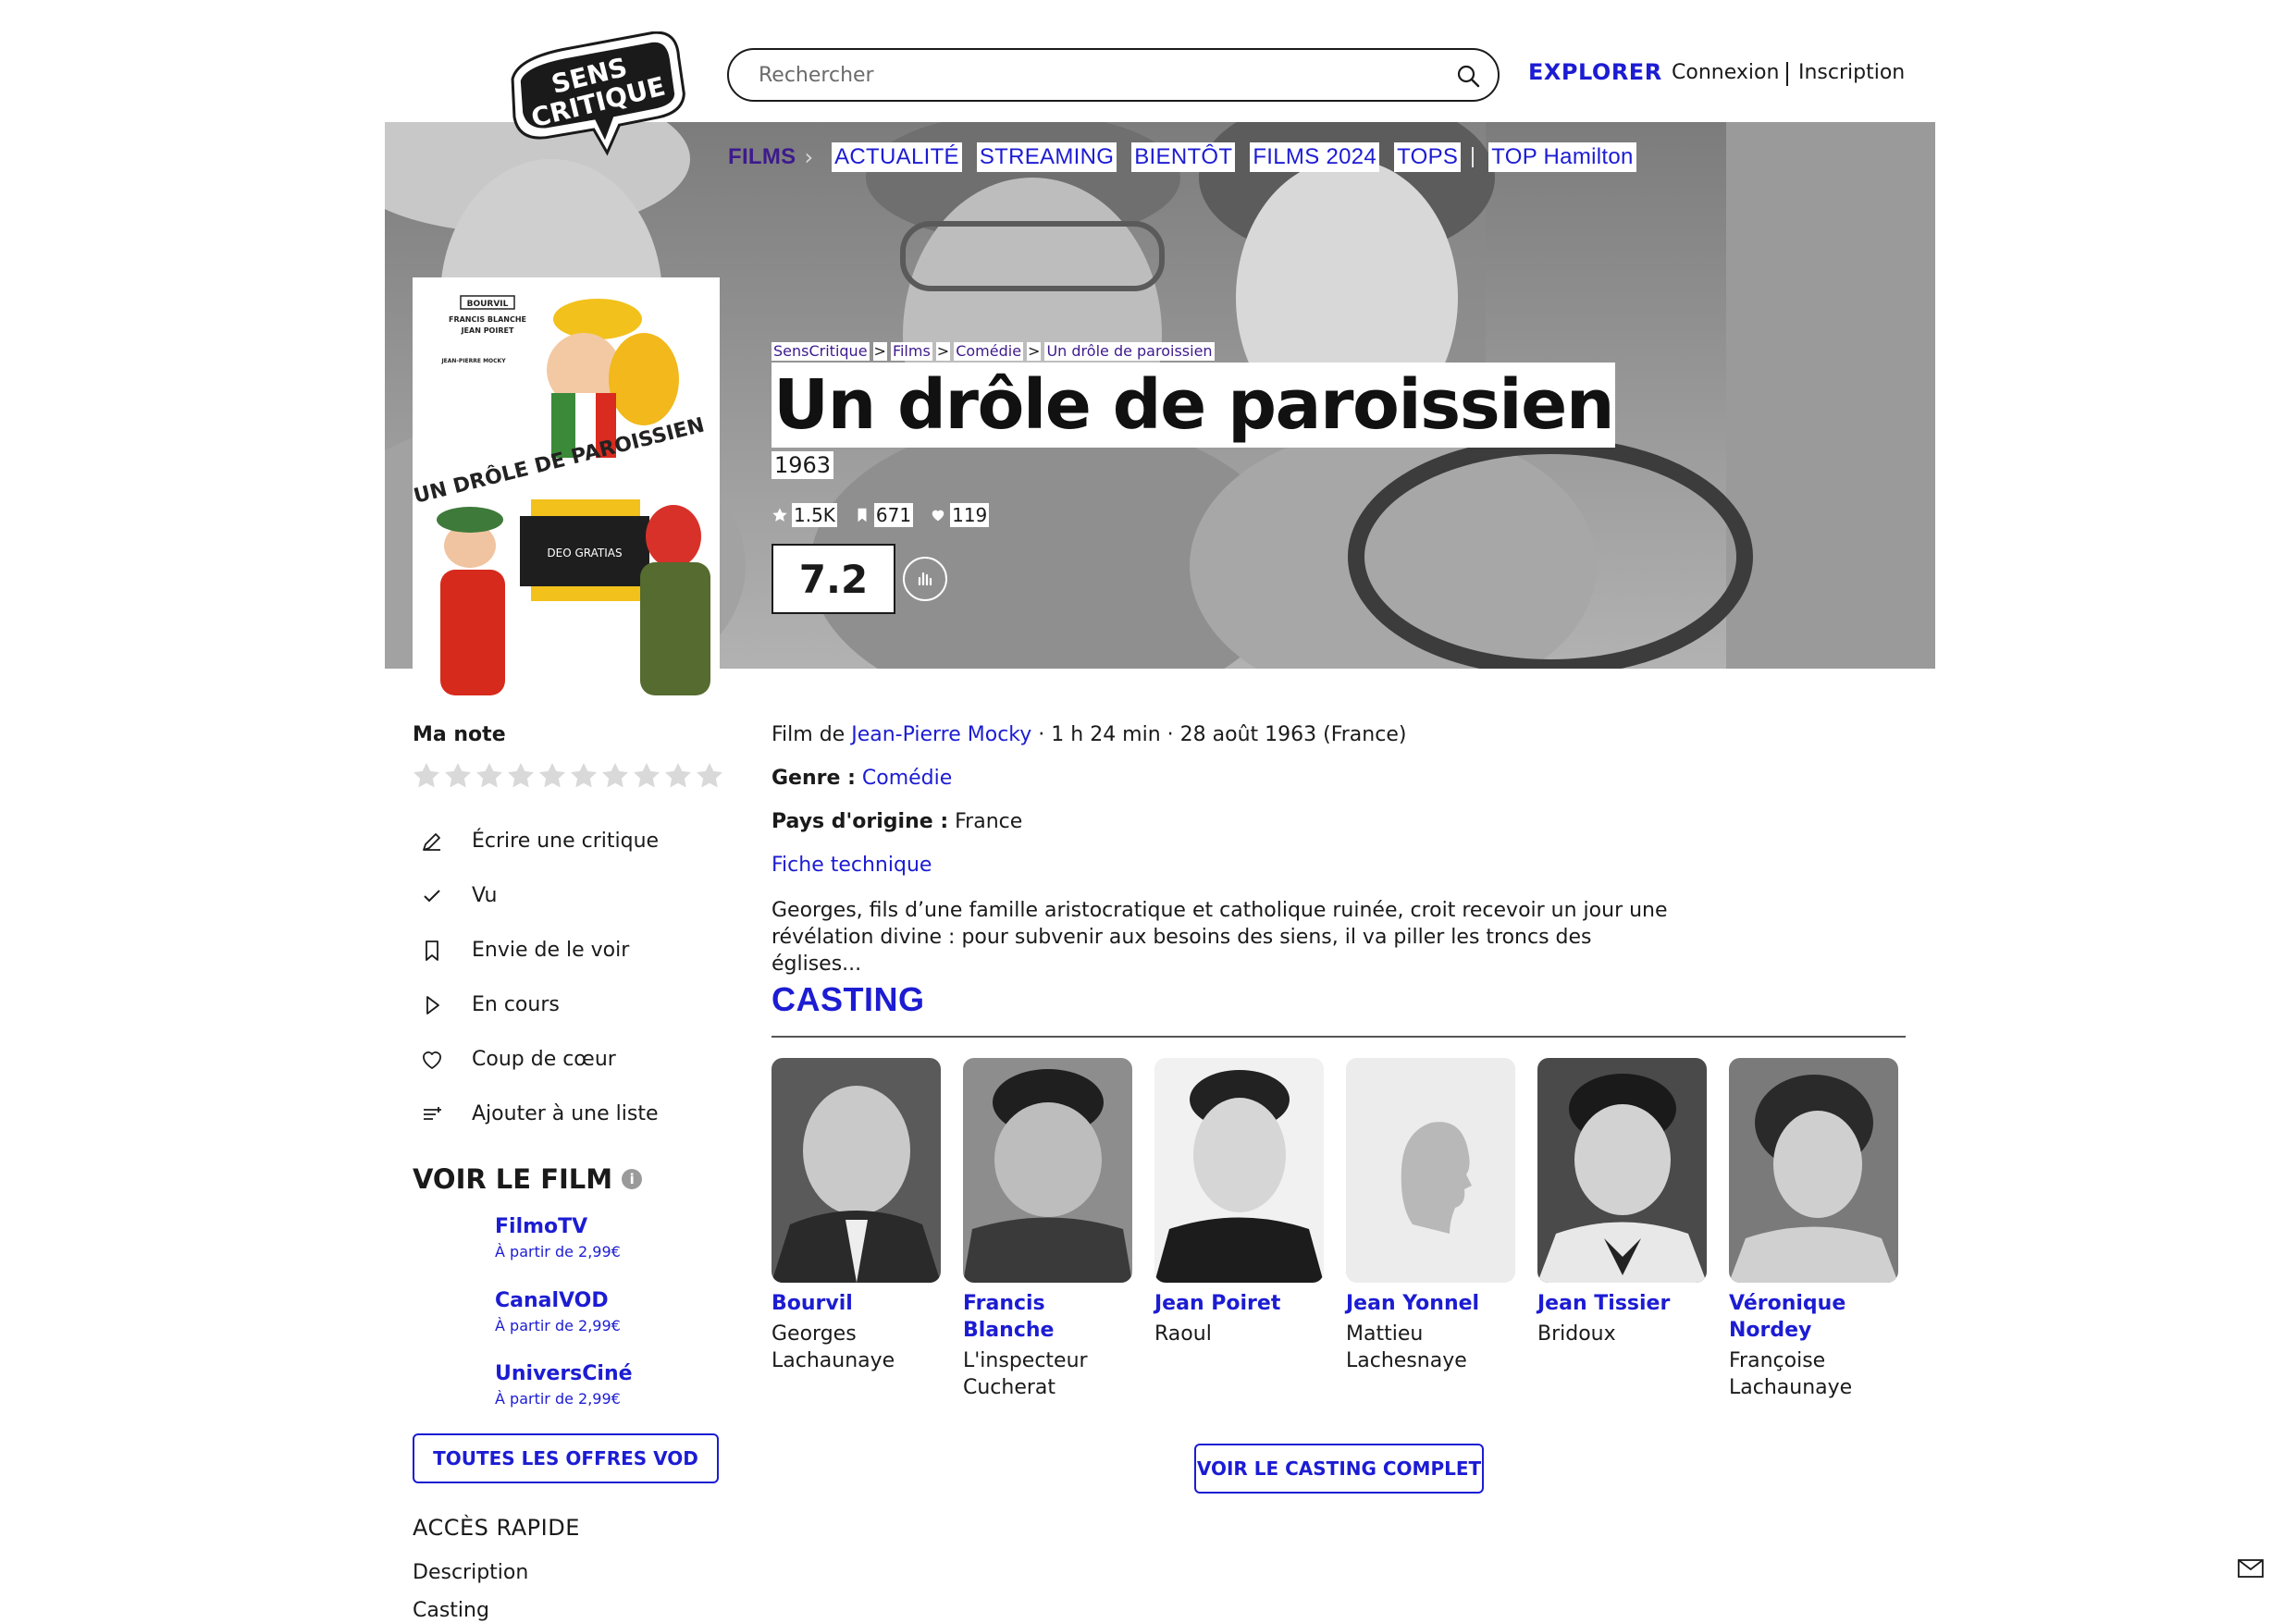 This screenshot has width=2296, height=1623. What do you see at coordinates (470, 1572) in the screenshot?
I see `quick-link-description: Description` at bounding box center [470, 1572].